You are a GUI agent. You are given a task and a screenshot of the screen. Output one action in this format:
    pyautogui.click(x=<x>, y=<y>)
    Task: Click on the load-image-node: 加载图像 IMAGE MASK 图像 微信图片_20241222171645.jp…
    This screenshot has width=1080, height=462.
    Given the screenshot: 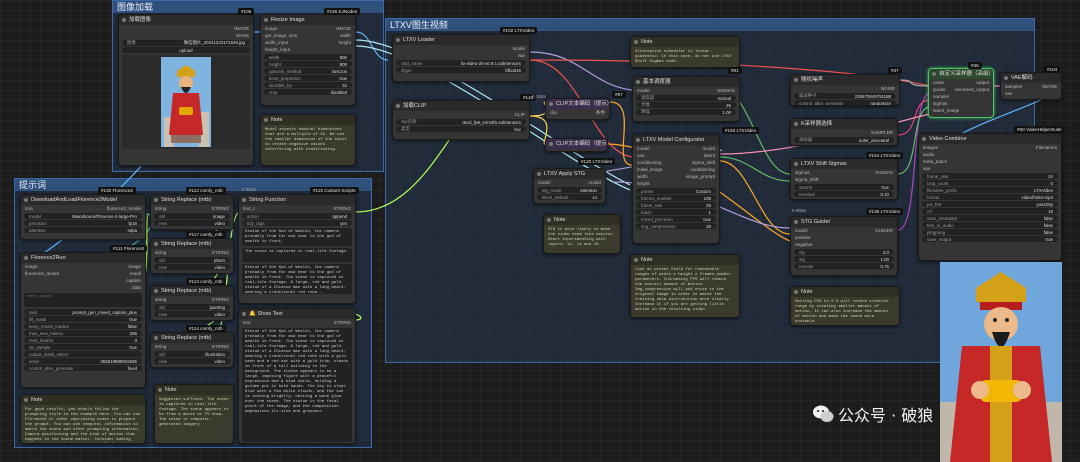 What is the action you would take?
    pyautogui.click(x=186, y=90)
    